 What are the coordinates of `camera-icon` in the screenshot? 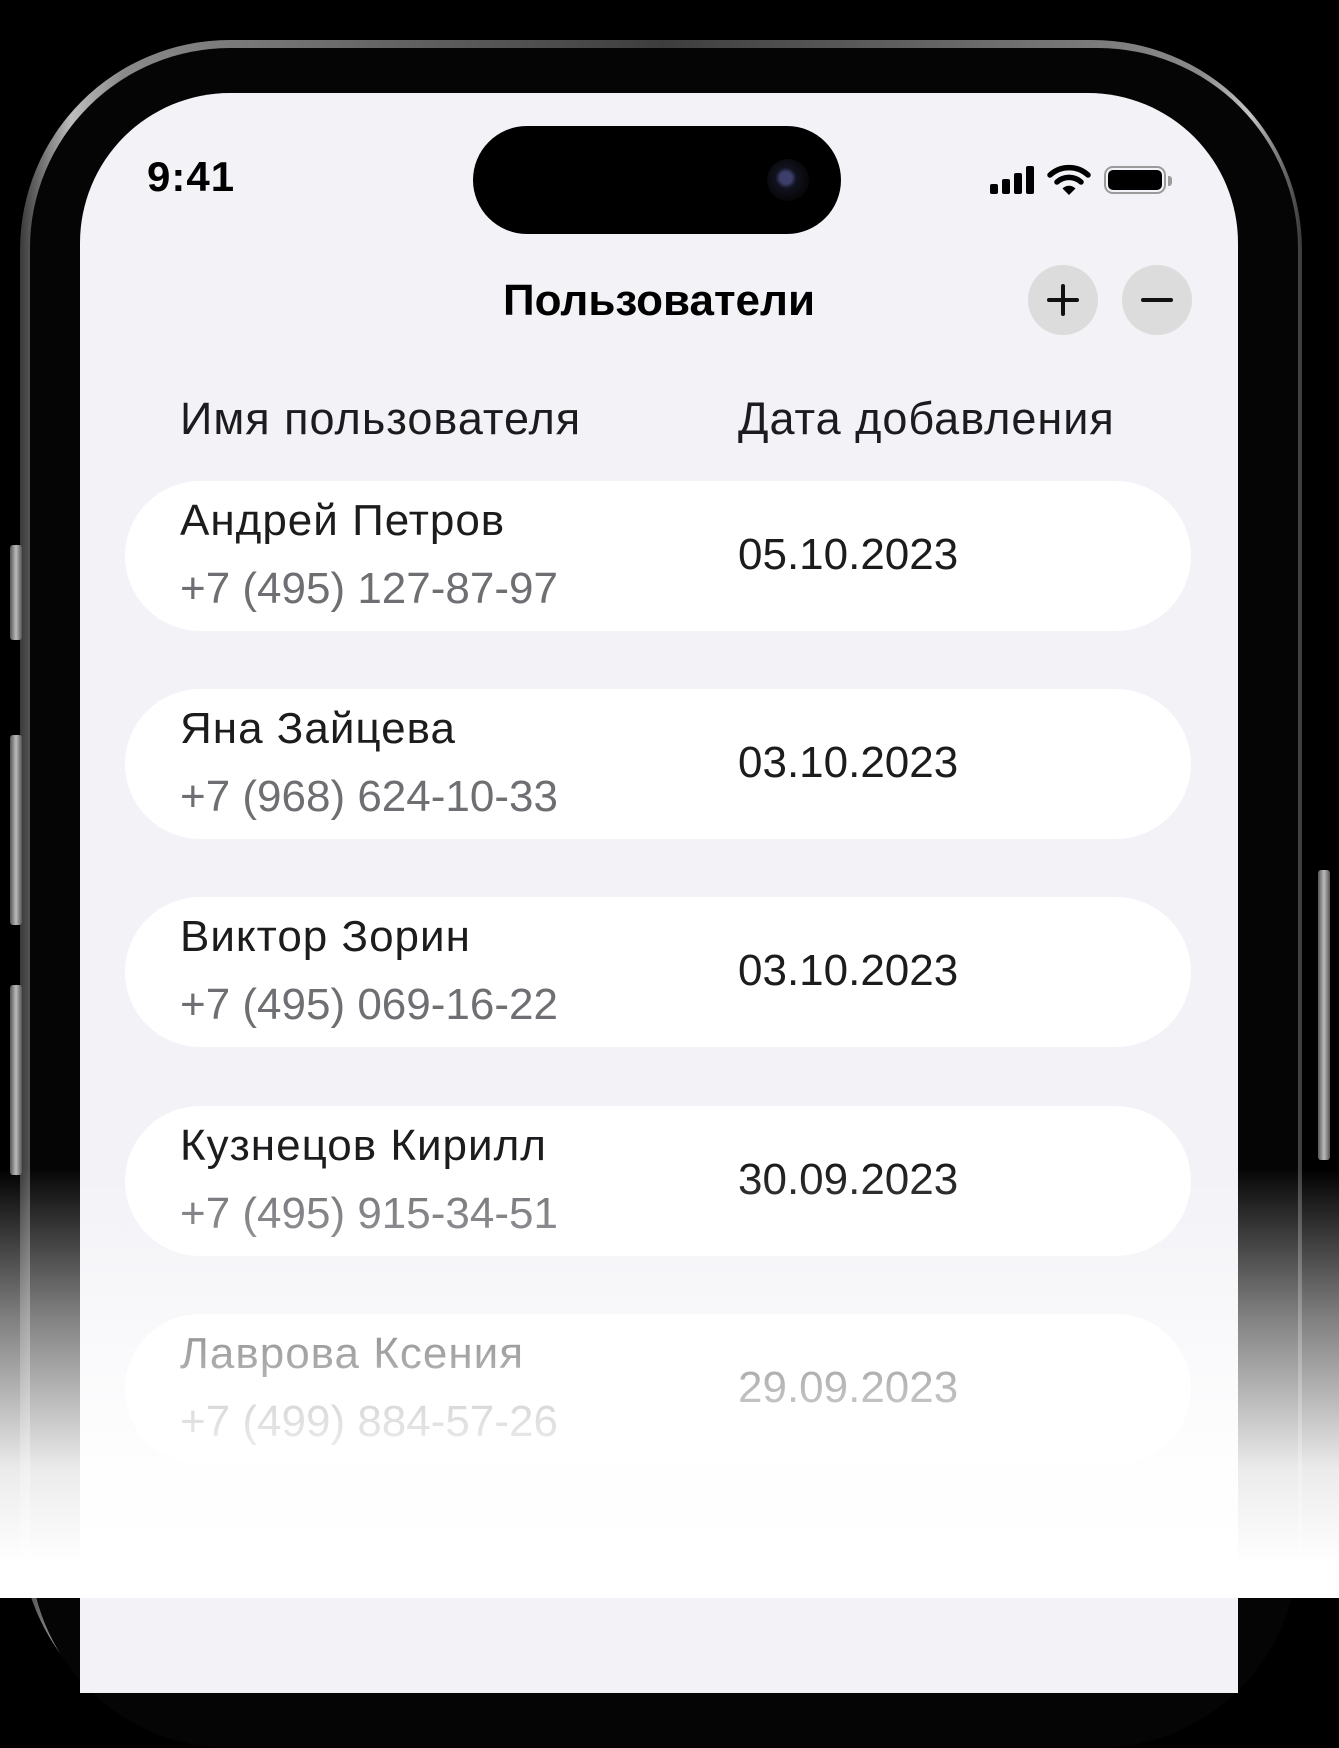 It's located at (788, 180).